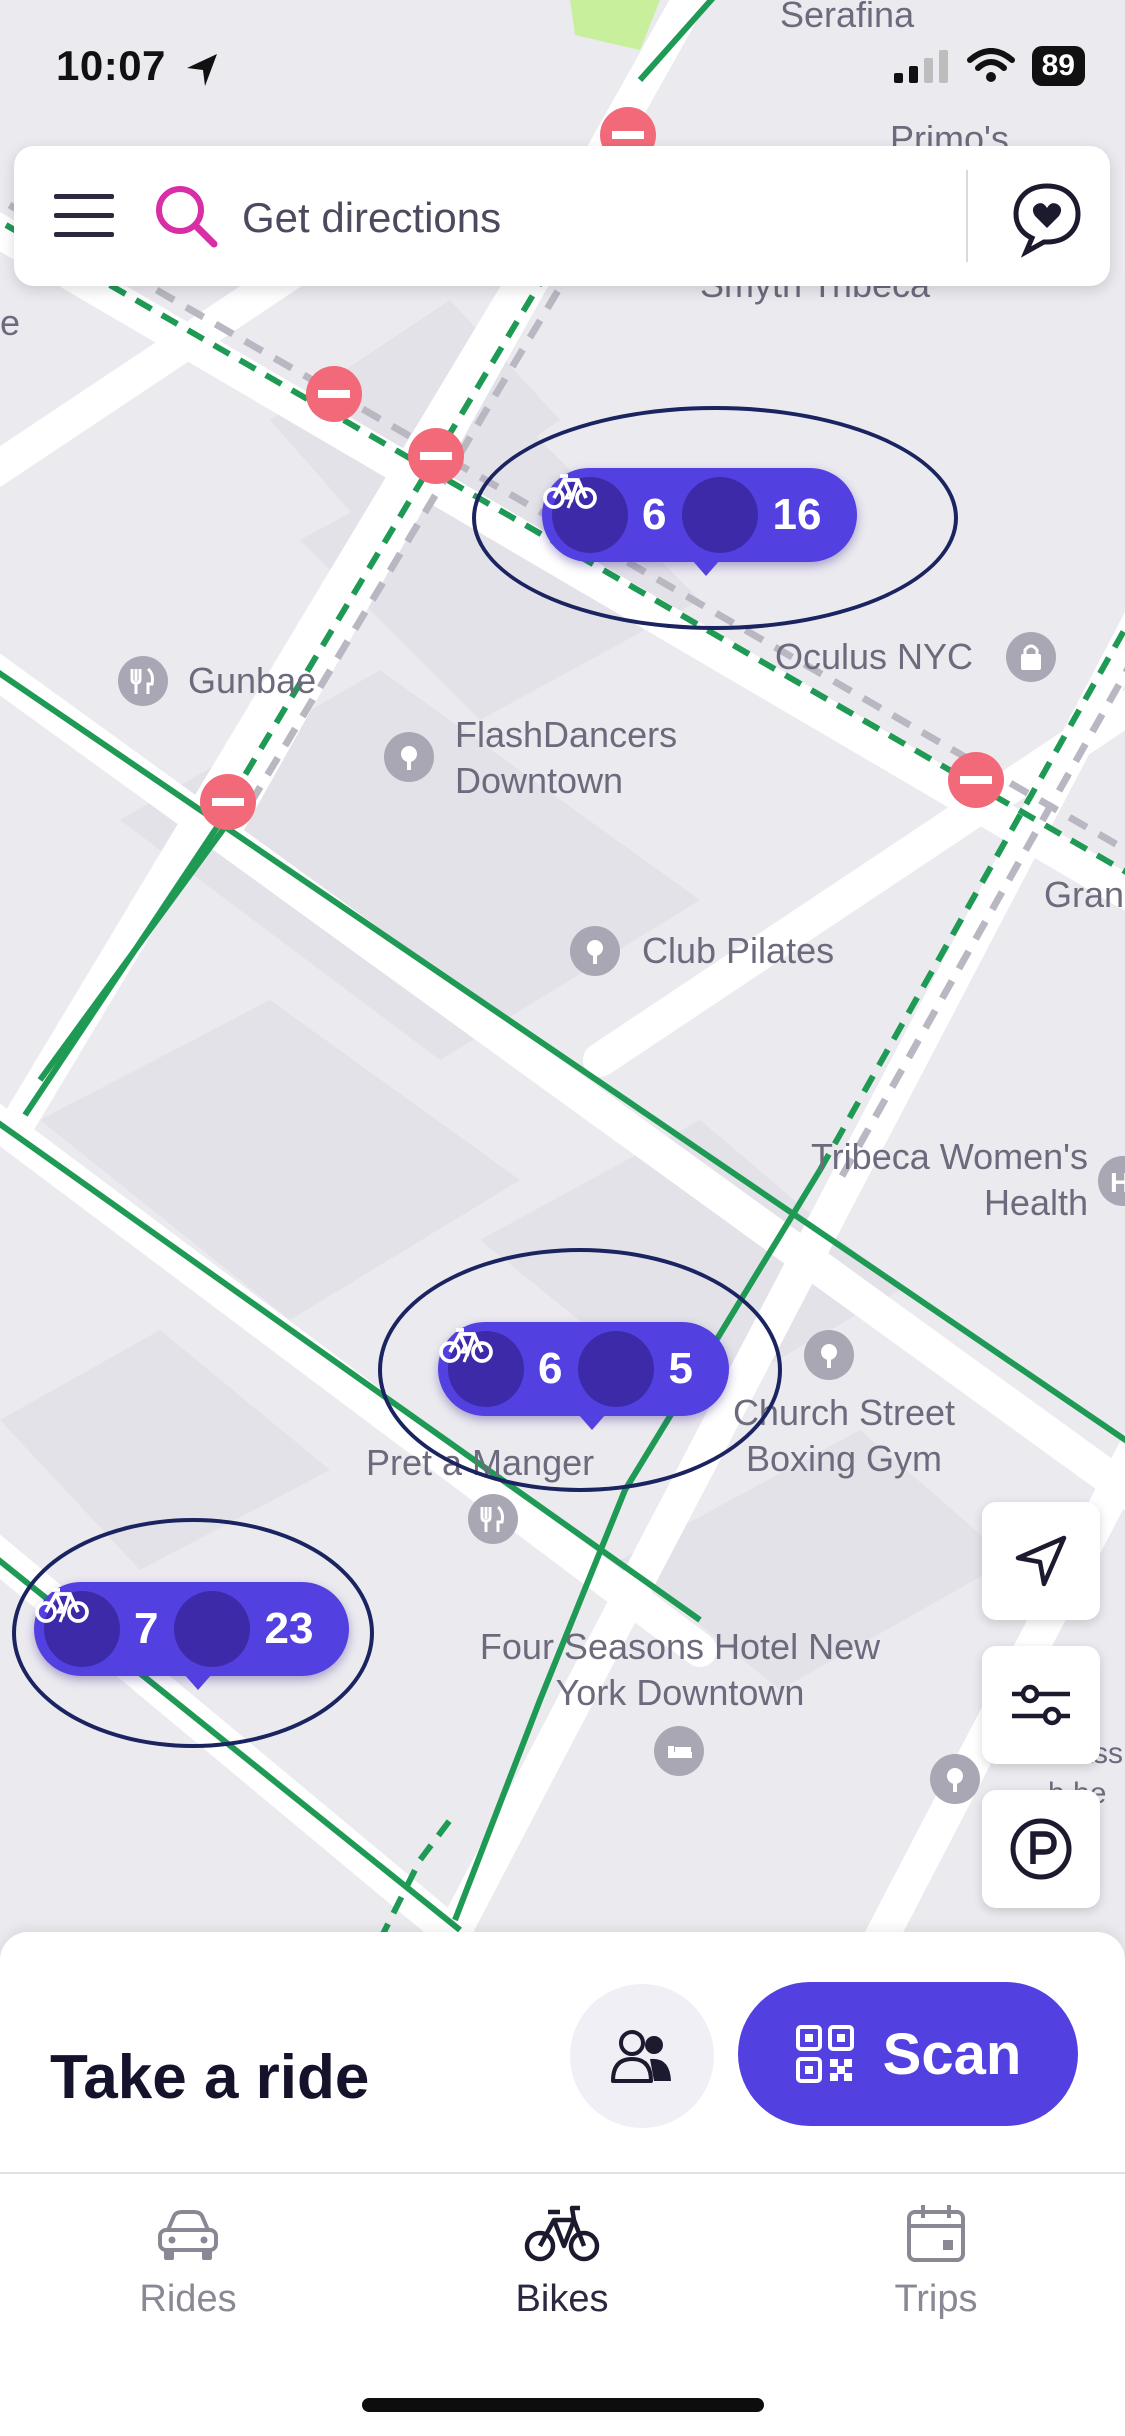 The image size is (1125, 2436). I want to click on search-icon, so click(187, 217).